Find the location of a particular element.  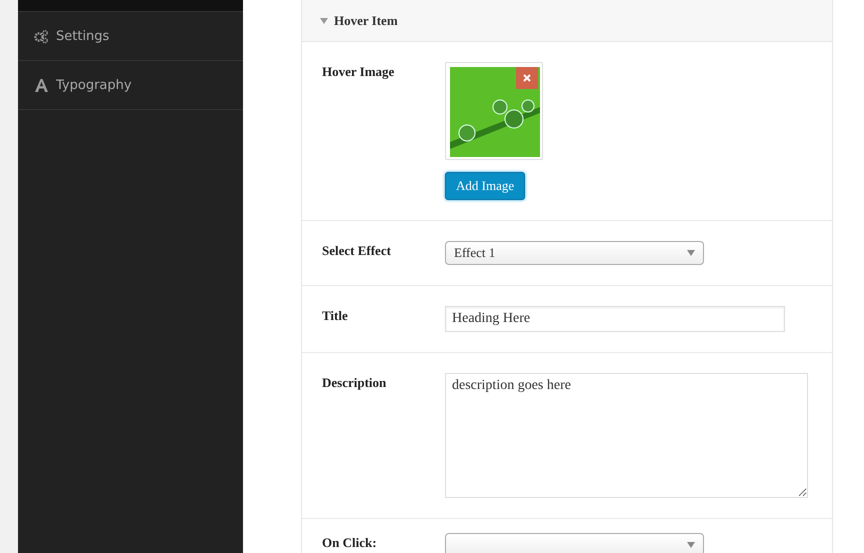

effect-dropdown: Effect 1 is located at coordinates (574, 253).